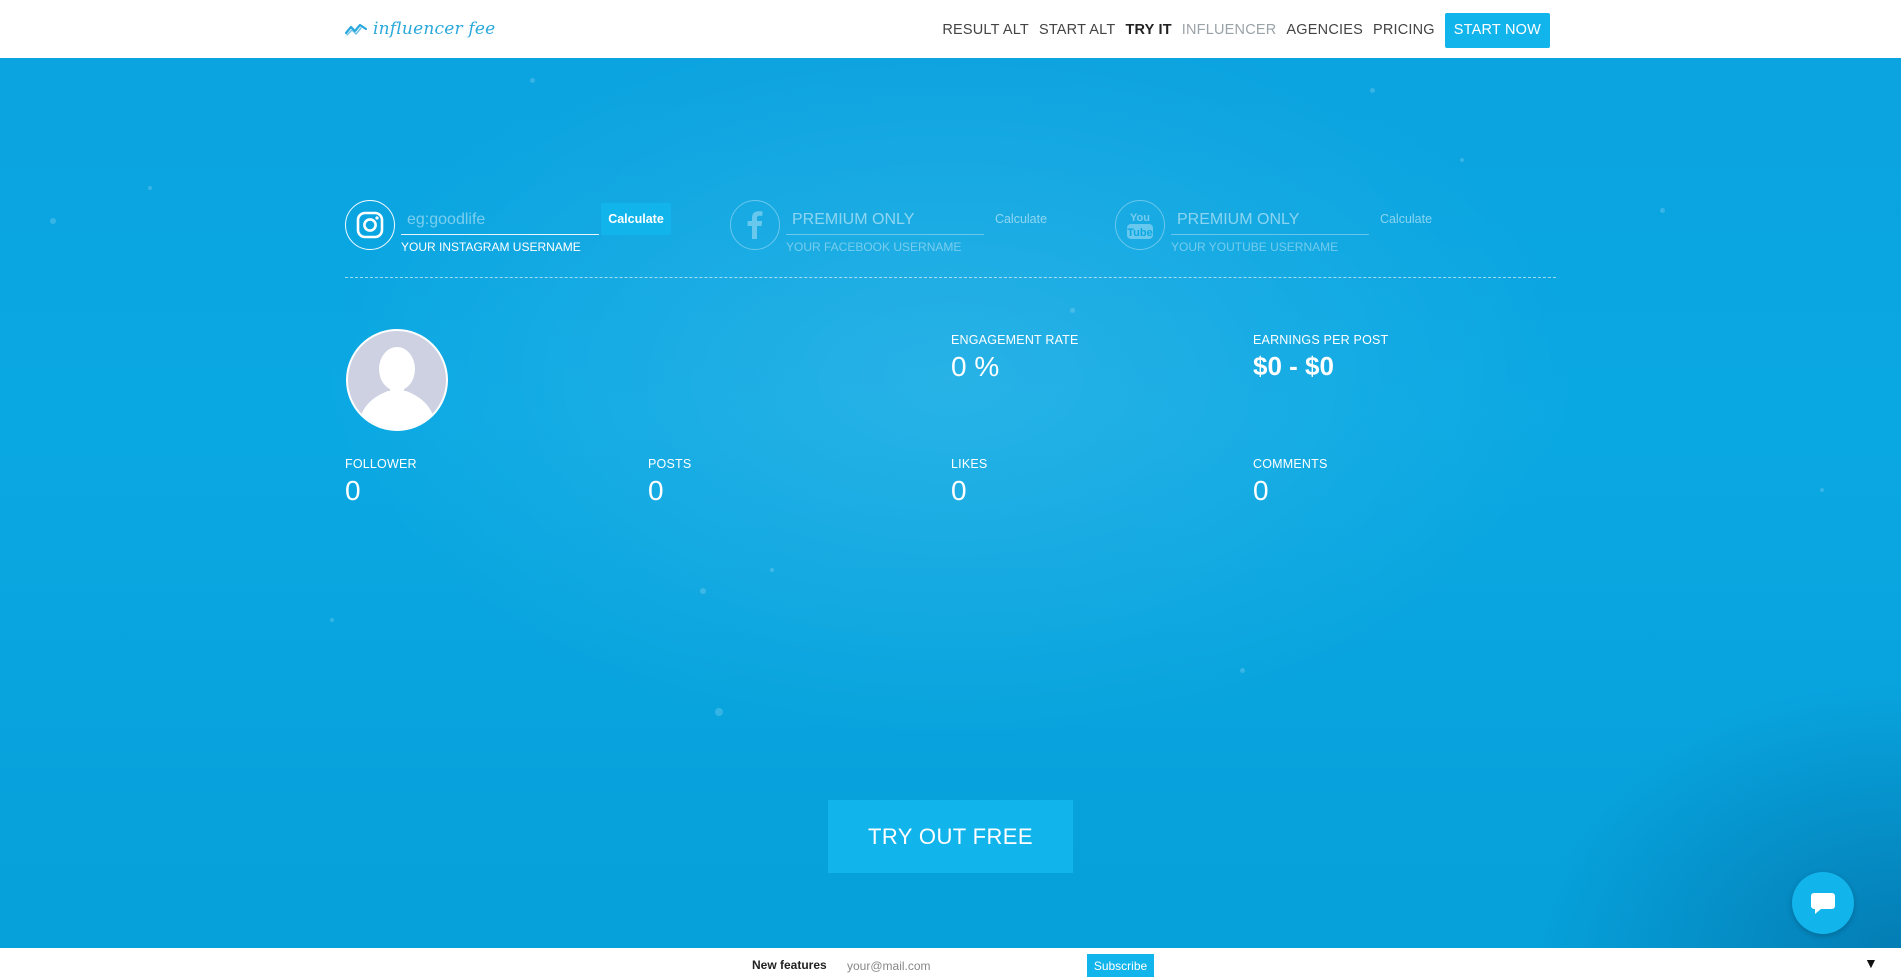 Image resolution: width=1901 pixels, height=980 pixels. What do you see at coordinates (959, 490) in the screenshot?
I see `likes-value: 0` at bounding box center [959, 490].